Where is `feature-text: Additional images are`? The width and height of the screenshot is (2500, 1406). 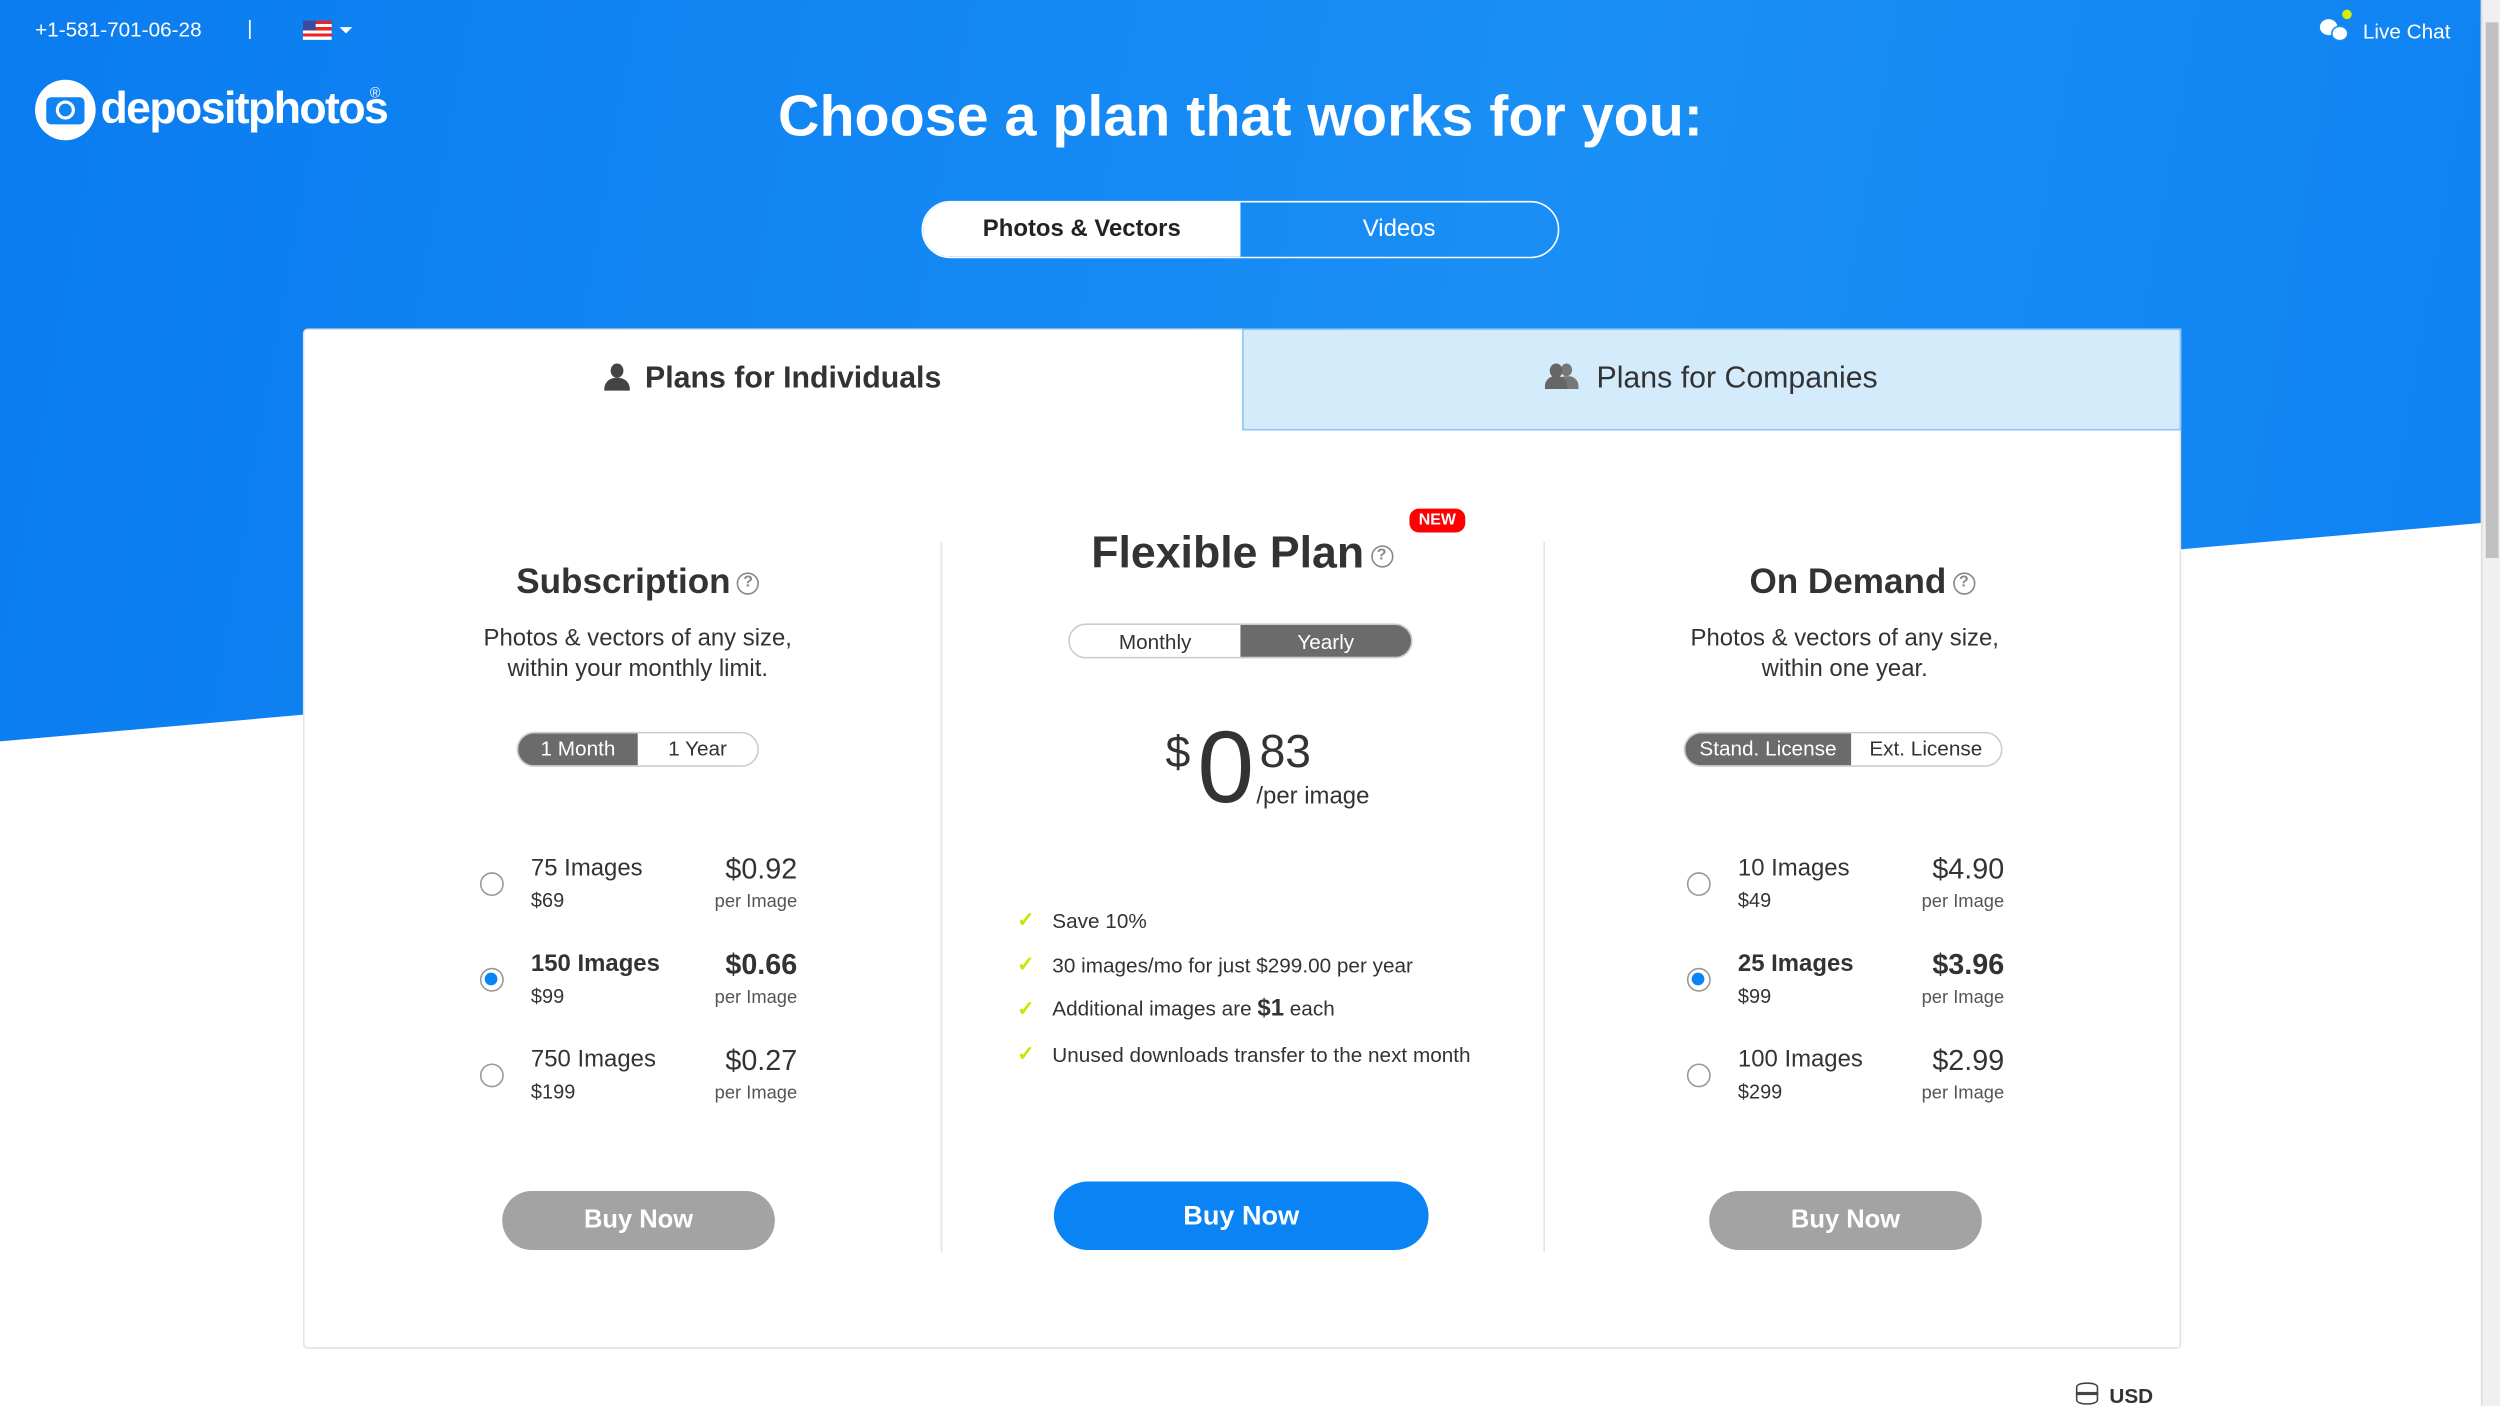 feature-text: Additional images are is located at coordinates (1155, 1008).